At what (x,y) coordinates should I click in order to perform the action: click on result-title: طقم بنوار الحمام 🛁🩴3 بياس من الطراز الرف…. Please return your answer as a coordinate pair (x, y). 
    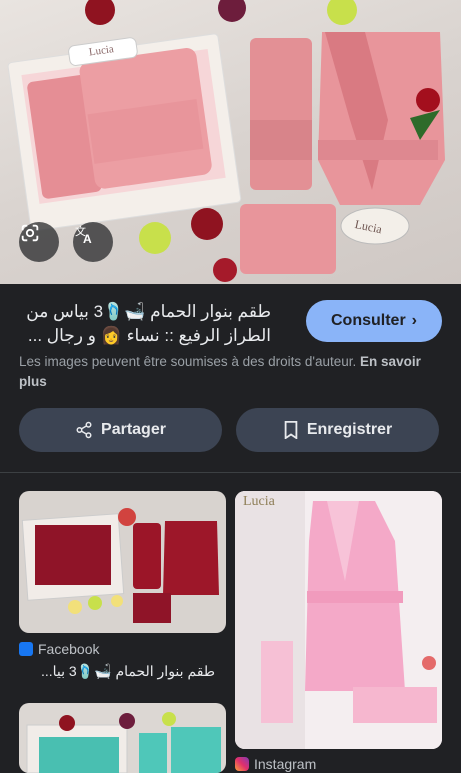
    Looking at the image, I should click on (145, 324).